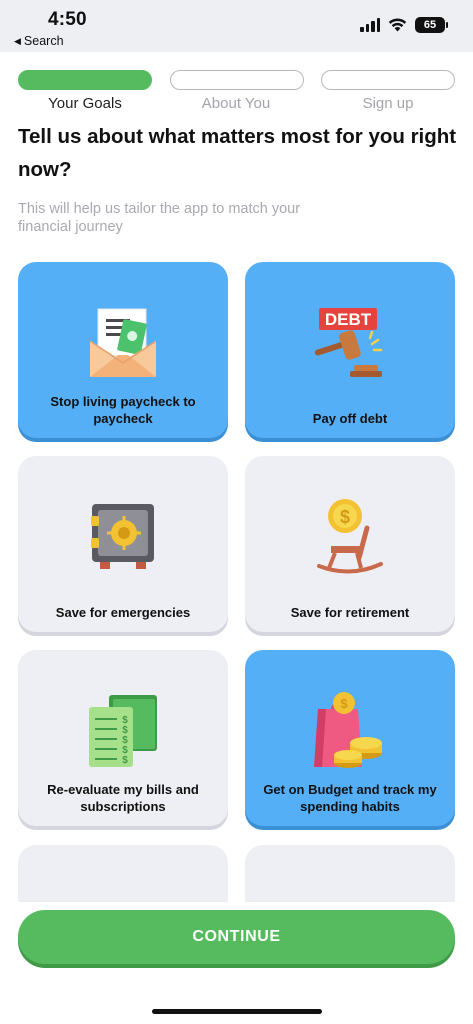 The width and height of the screenshot is (473, 1024). I want to click on continue-button: CONTINUE, so click(236, 937).